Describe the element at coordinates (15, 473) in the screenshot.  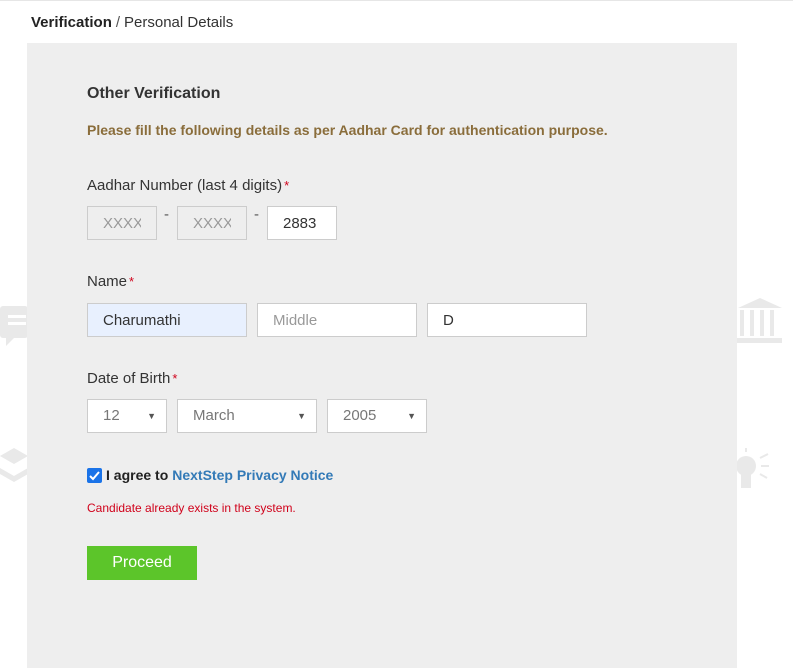
I see `layers-icon` at that location.